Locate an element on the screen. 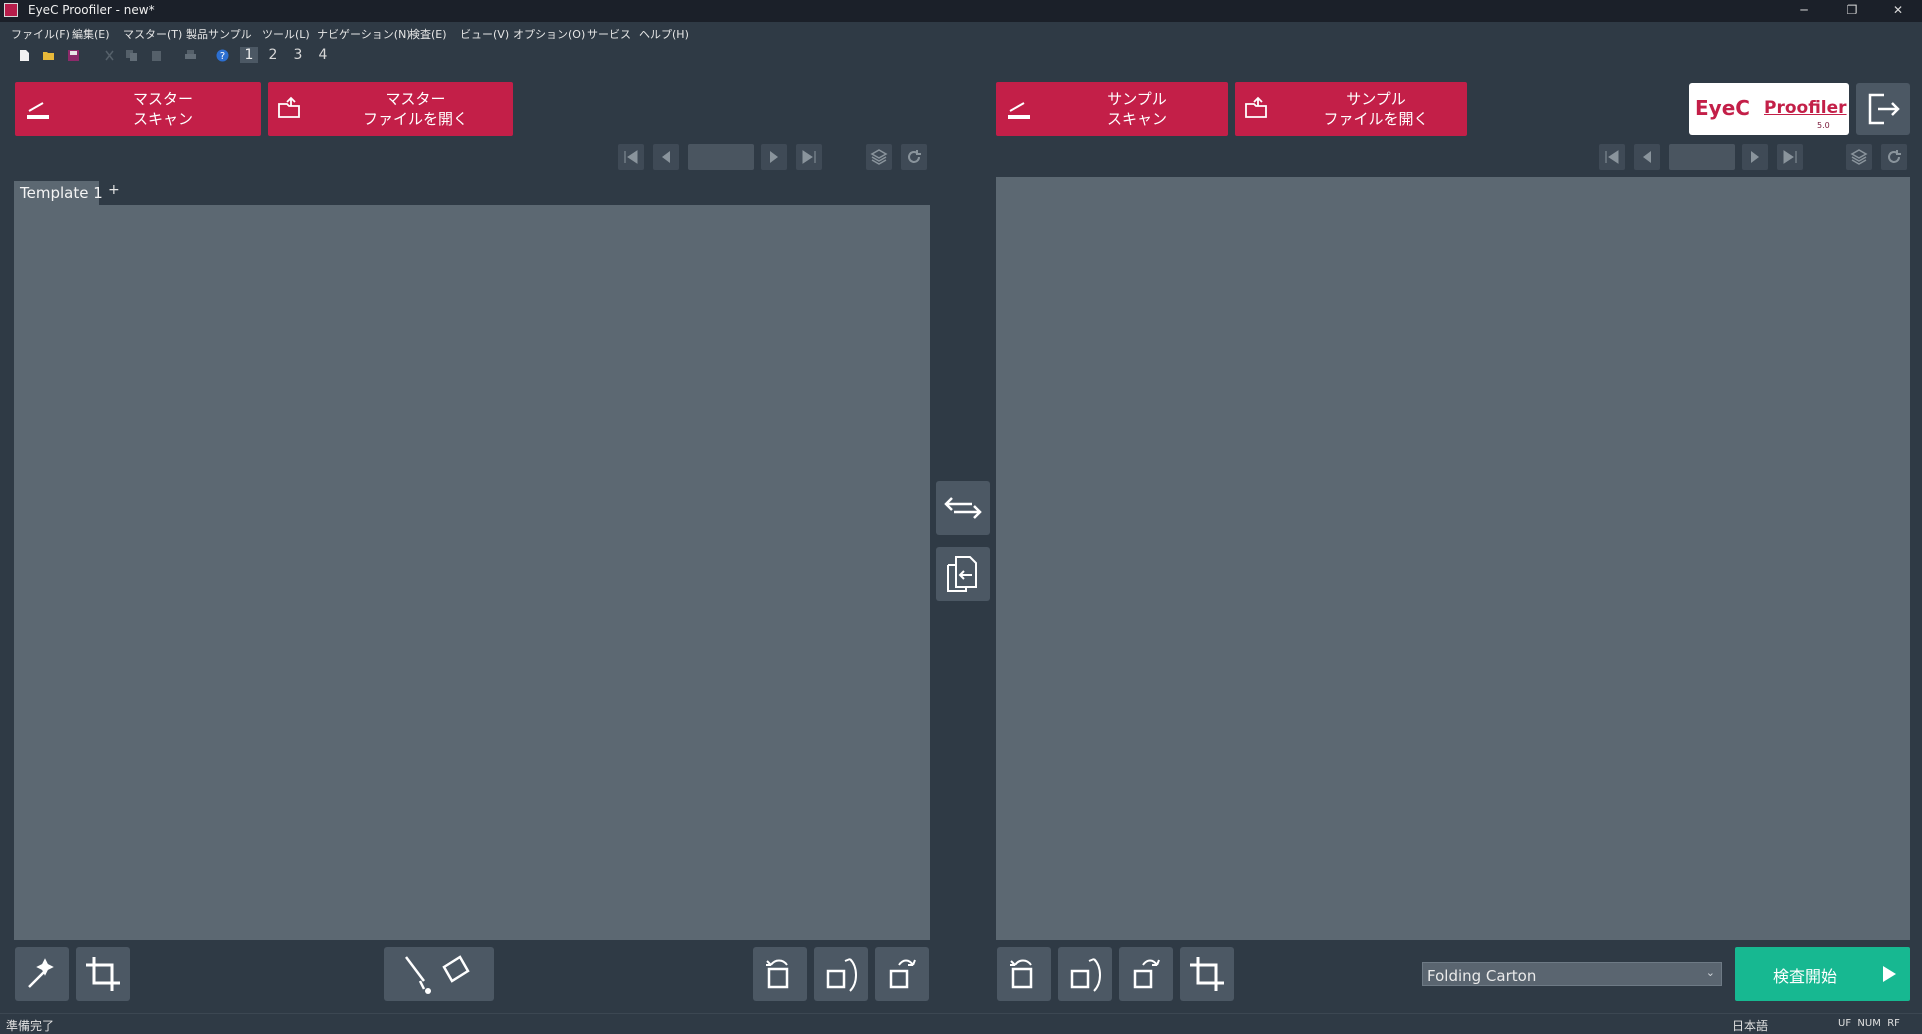 The height and width of the screenshot is (1034, 1922). sample-prev-page-button is located at coordinates (1647, 157).